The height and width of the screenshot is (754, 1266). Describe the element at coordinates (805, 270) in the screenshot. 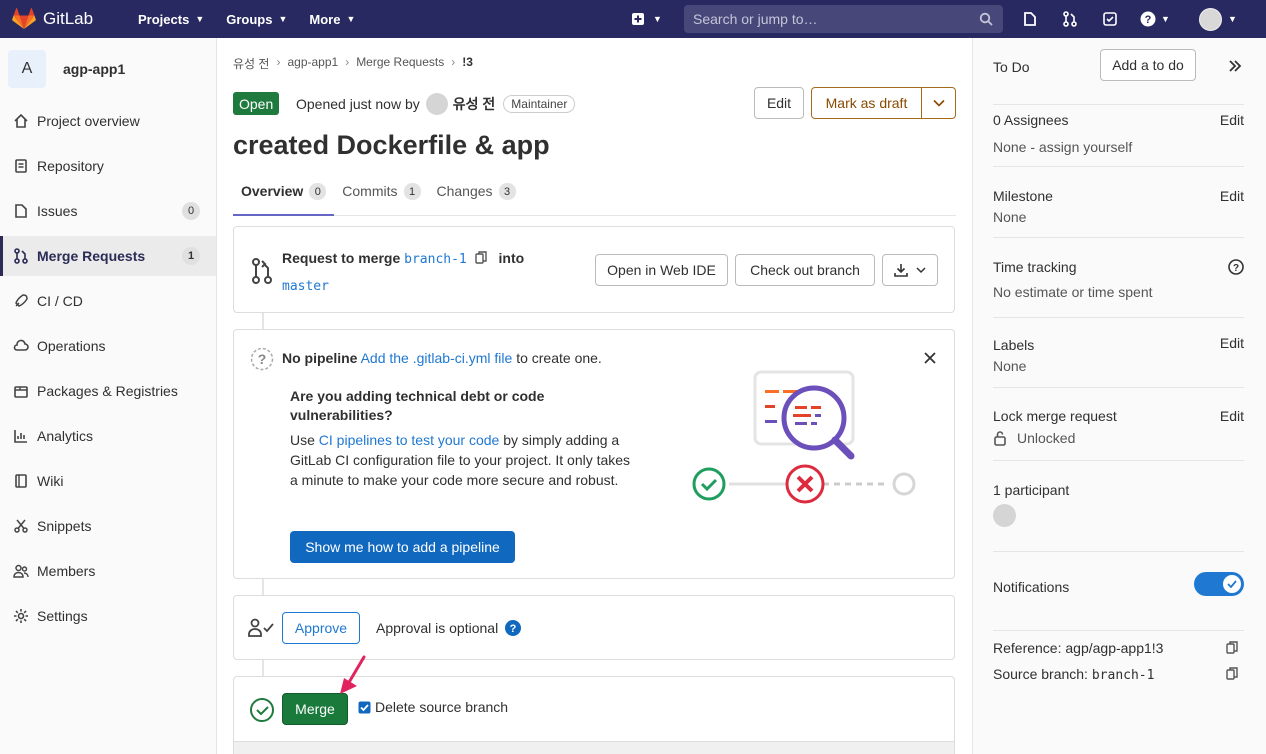

I see `checkout-branch-button: Check out branch` at that location.